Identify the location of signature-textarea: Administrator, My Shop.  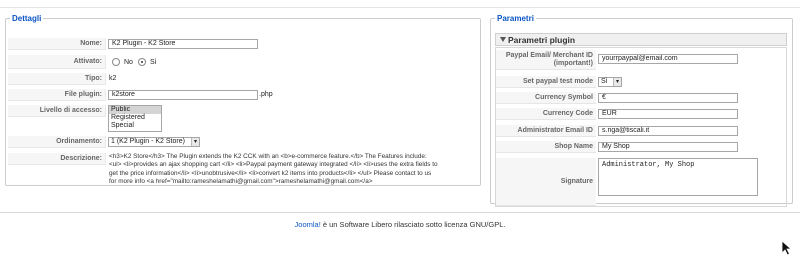
(678, 177).